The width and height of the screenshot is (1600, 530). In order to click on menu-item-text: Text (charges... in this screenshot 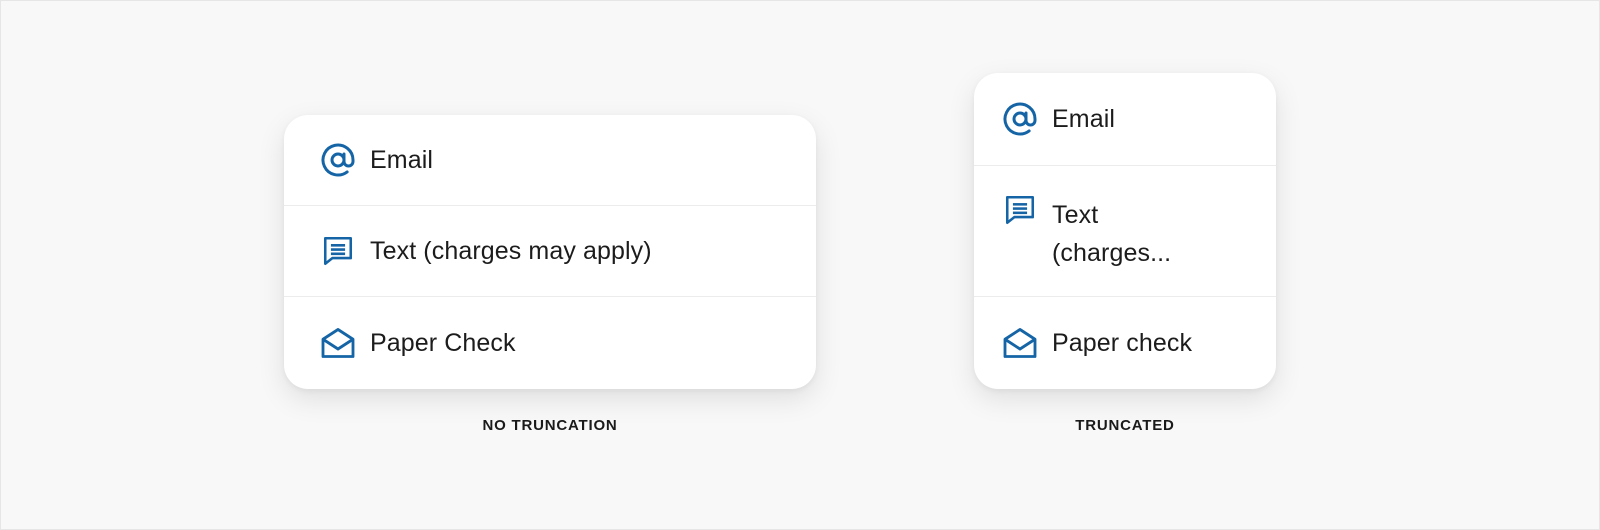, I will do `click(1125, 231)`.